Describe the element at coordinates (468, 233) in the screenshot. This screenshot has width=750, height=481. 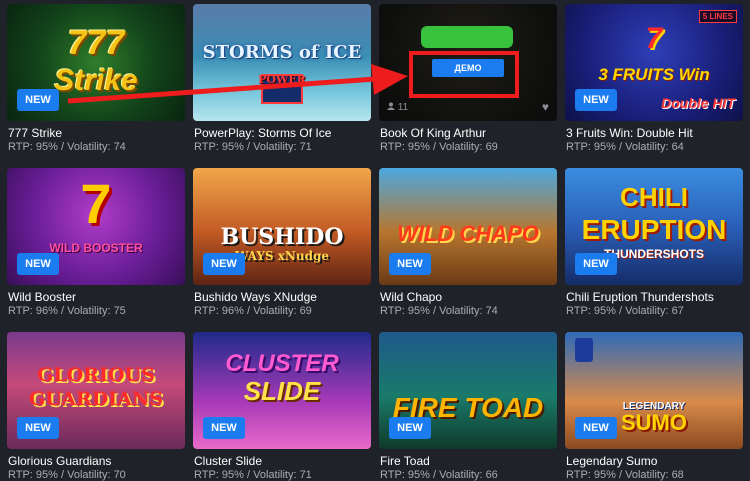
I see `game-logo-text: WILD CHAPO` at that location.